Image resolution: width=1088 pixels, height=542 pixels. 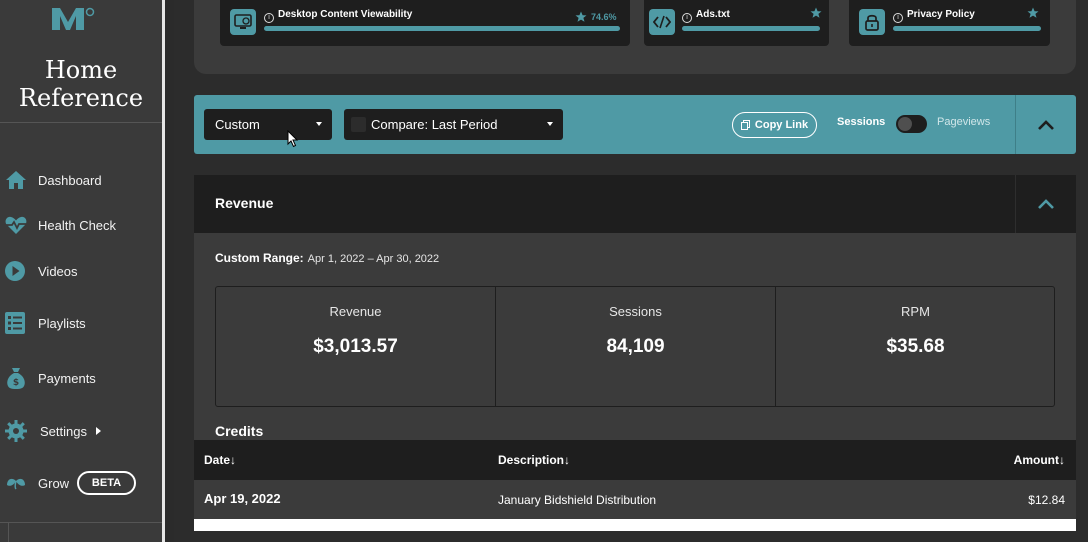 What do you see at coordinates (239, 431) in the screenshot?
I see `credits-title: Credits` at bounding box center [239, 431].